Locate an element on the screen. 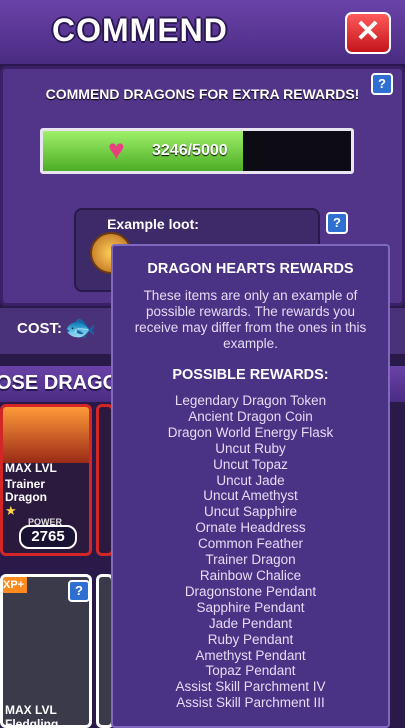  reward-item: Assist Skill Parchment IV is located at coordinates (250, 687).